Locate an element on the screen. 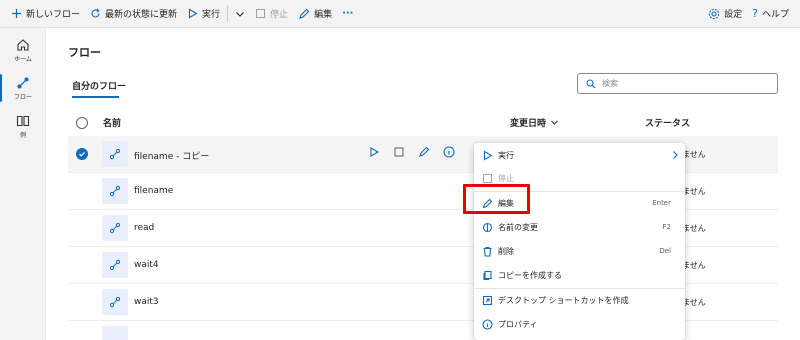  tab-my-flows: 自分のフロー is located at coordinates (99, 85).